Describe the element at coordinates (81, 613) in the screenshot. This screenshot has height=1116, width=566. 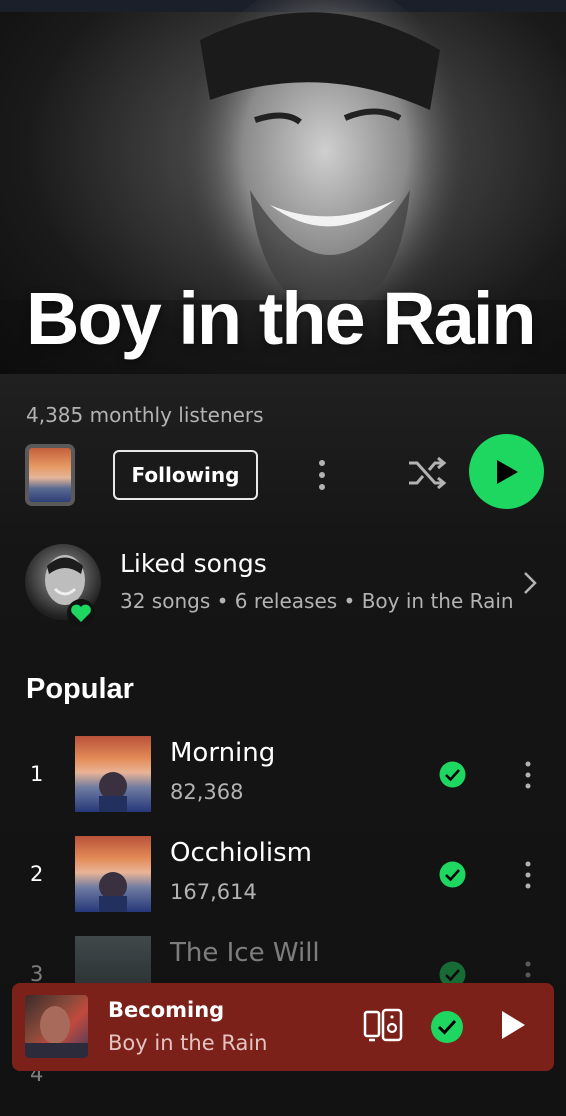
I see `heart-icon` at that location.